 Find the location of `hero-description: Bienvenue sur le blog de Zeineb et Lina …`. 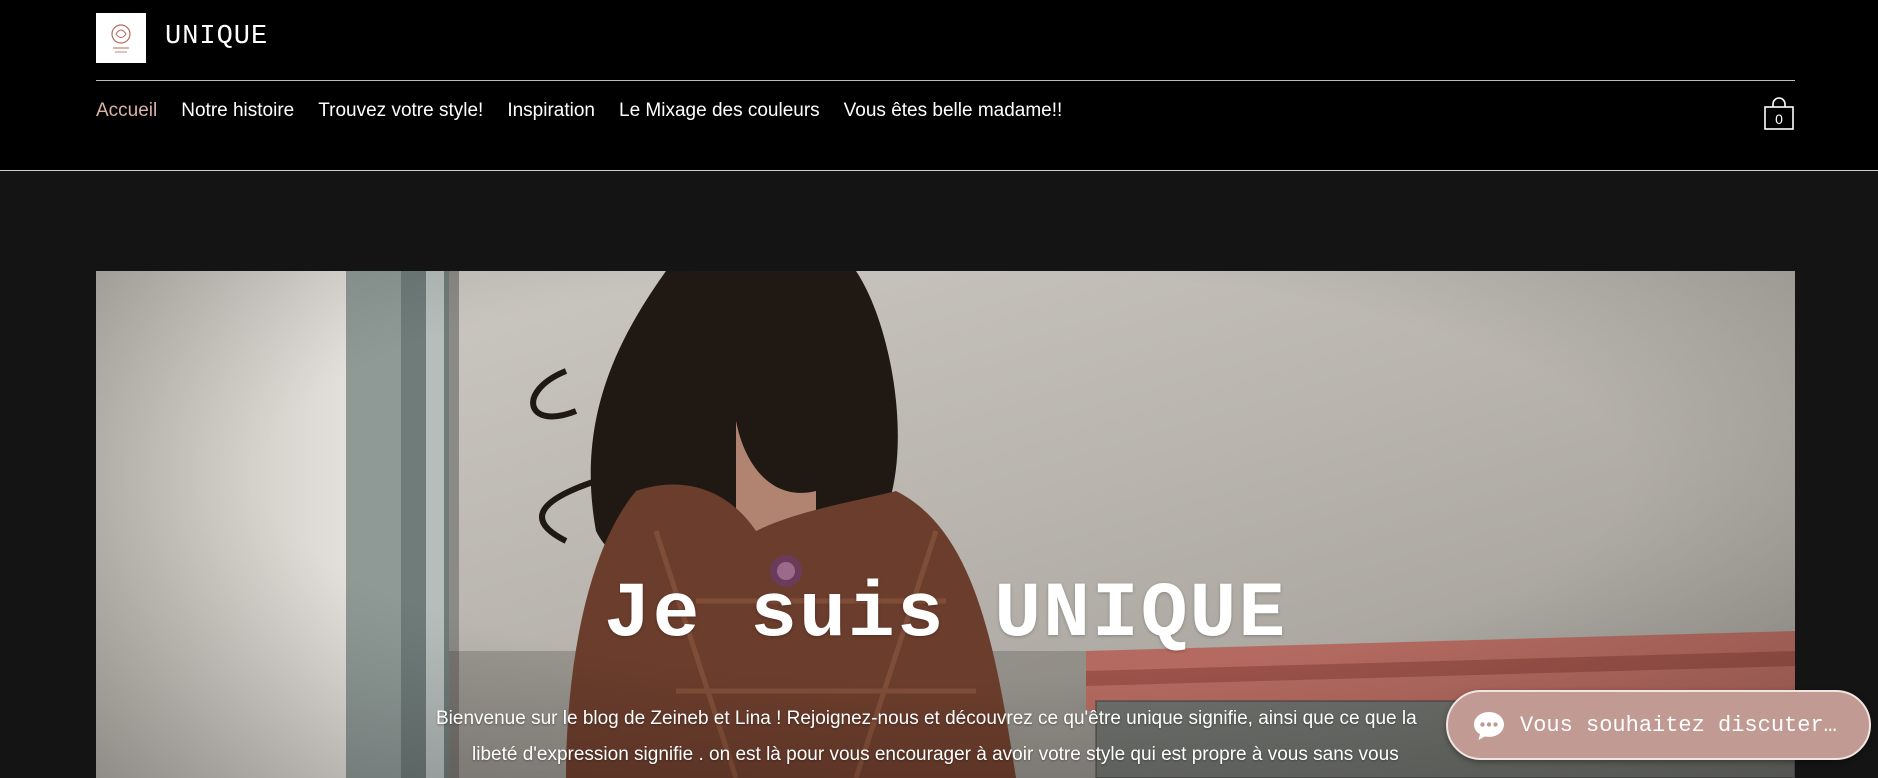

hero-description: Bienvenue sur le blog de Zeineb et Lina … is located at coordinates (946, 737).